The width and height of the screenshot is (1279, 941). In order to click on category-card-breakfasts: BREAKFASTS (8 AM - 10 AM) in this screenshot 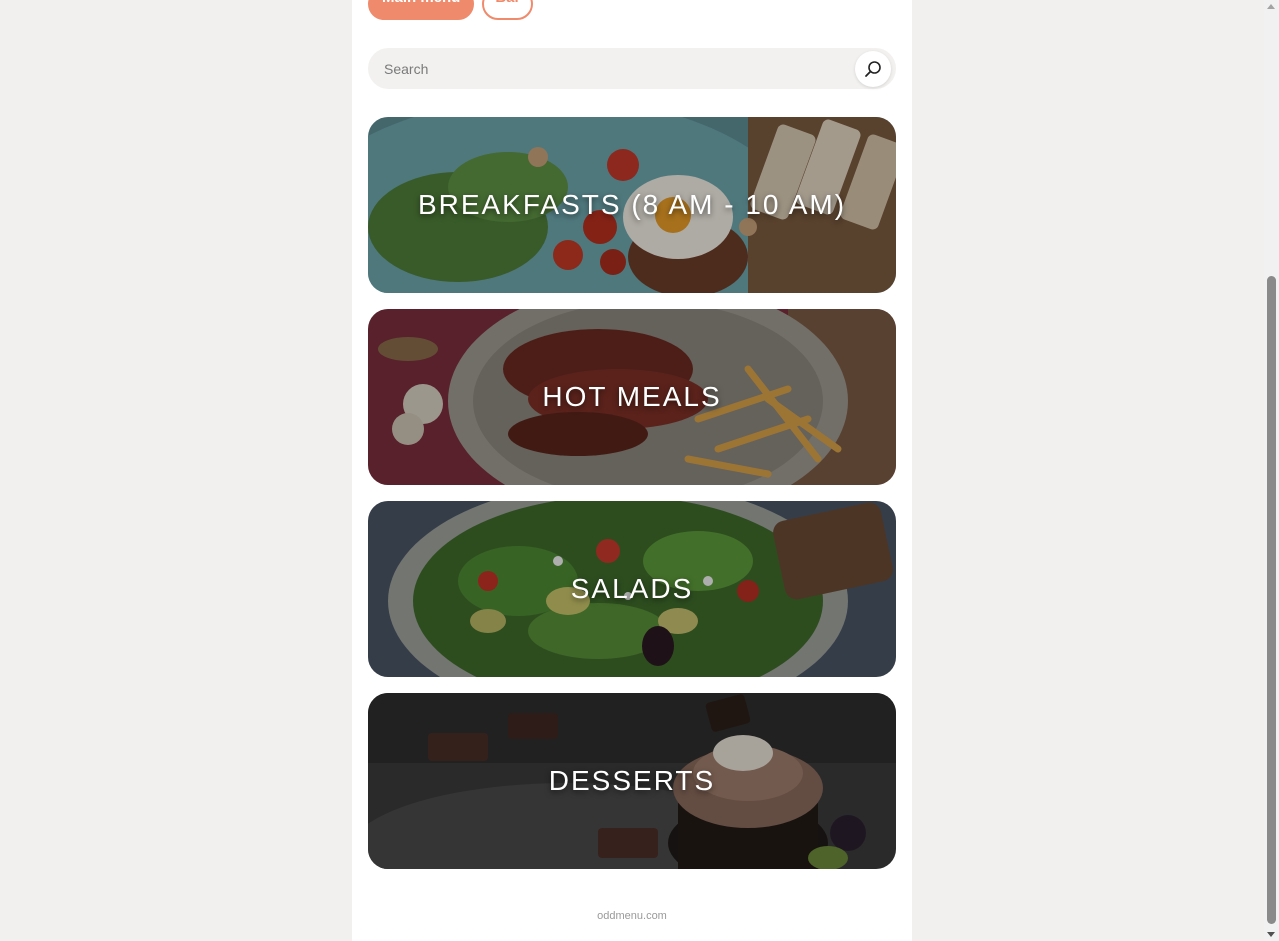, I will do `click(632, 205)`.